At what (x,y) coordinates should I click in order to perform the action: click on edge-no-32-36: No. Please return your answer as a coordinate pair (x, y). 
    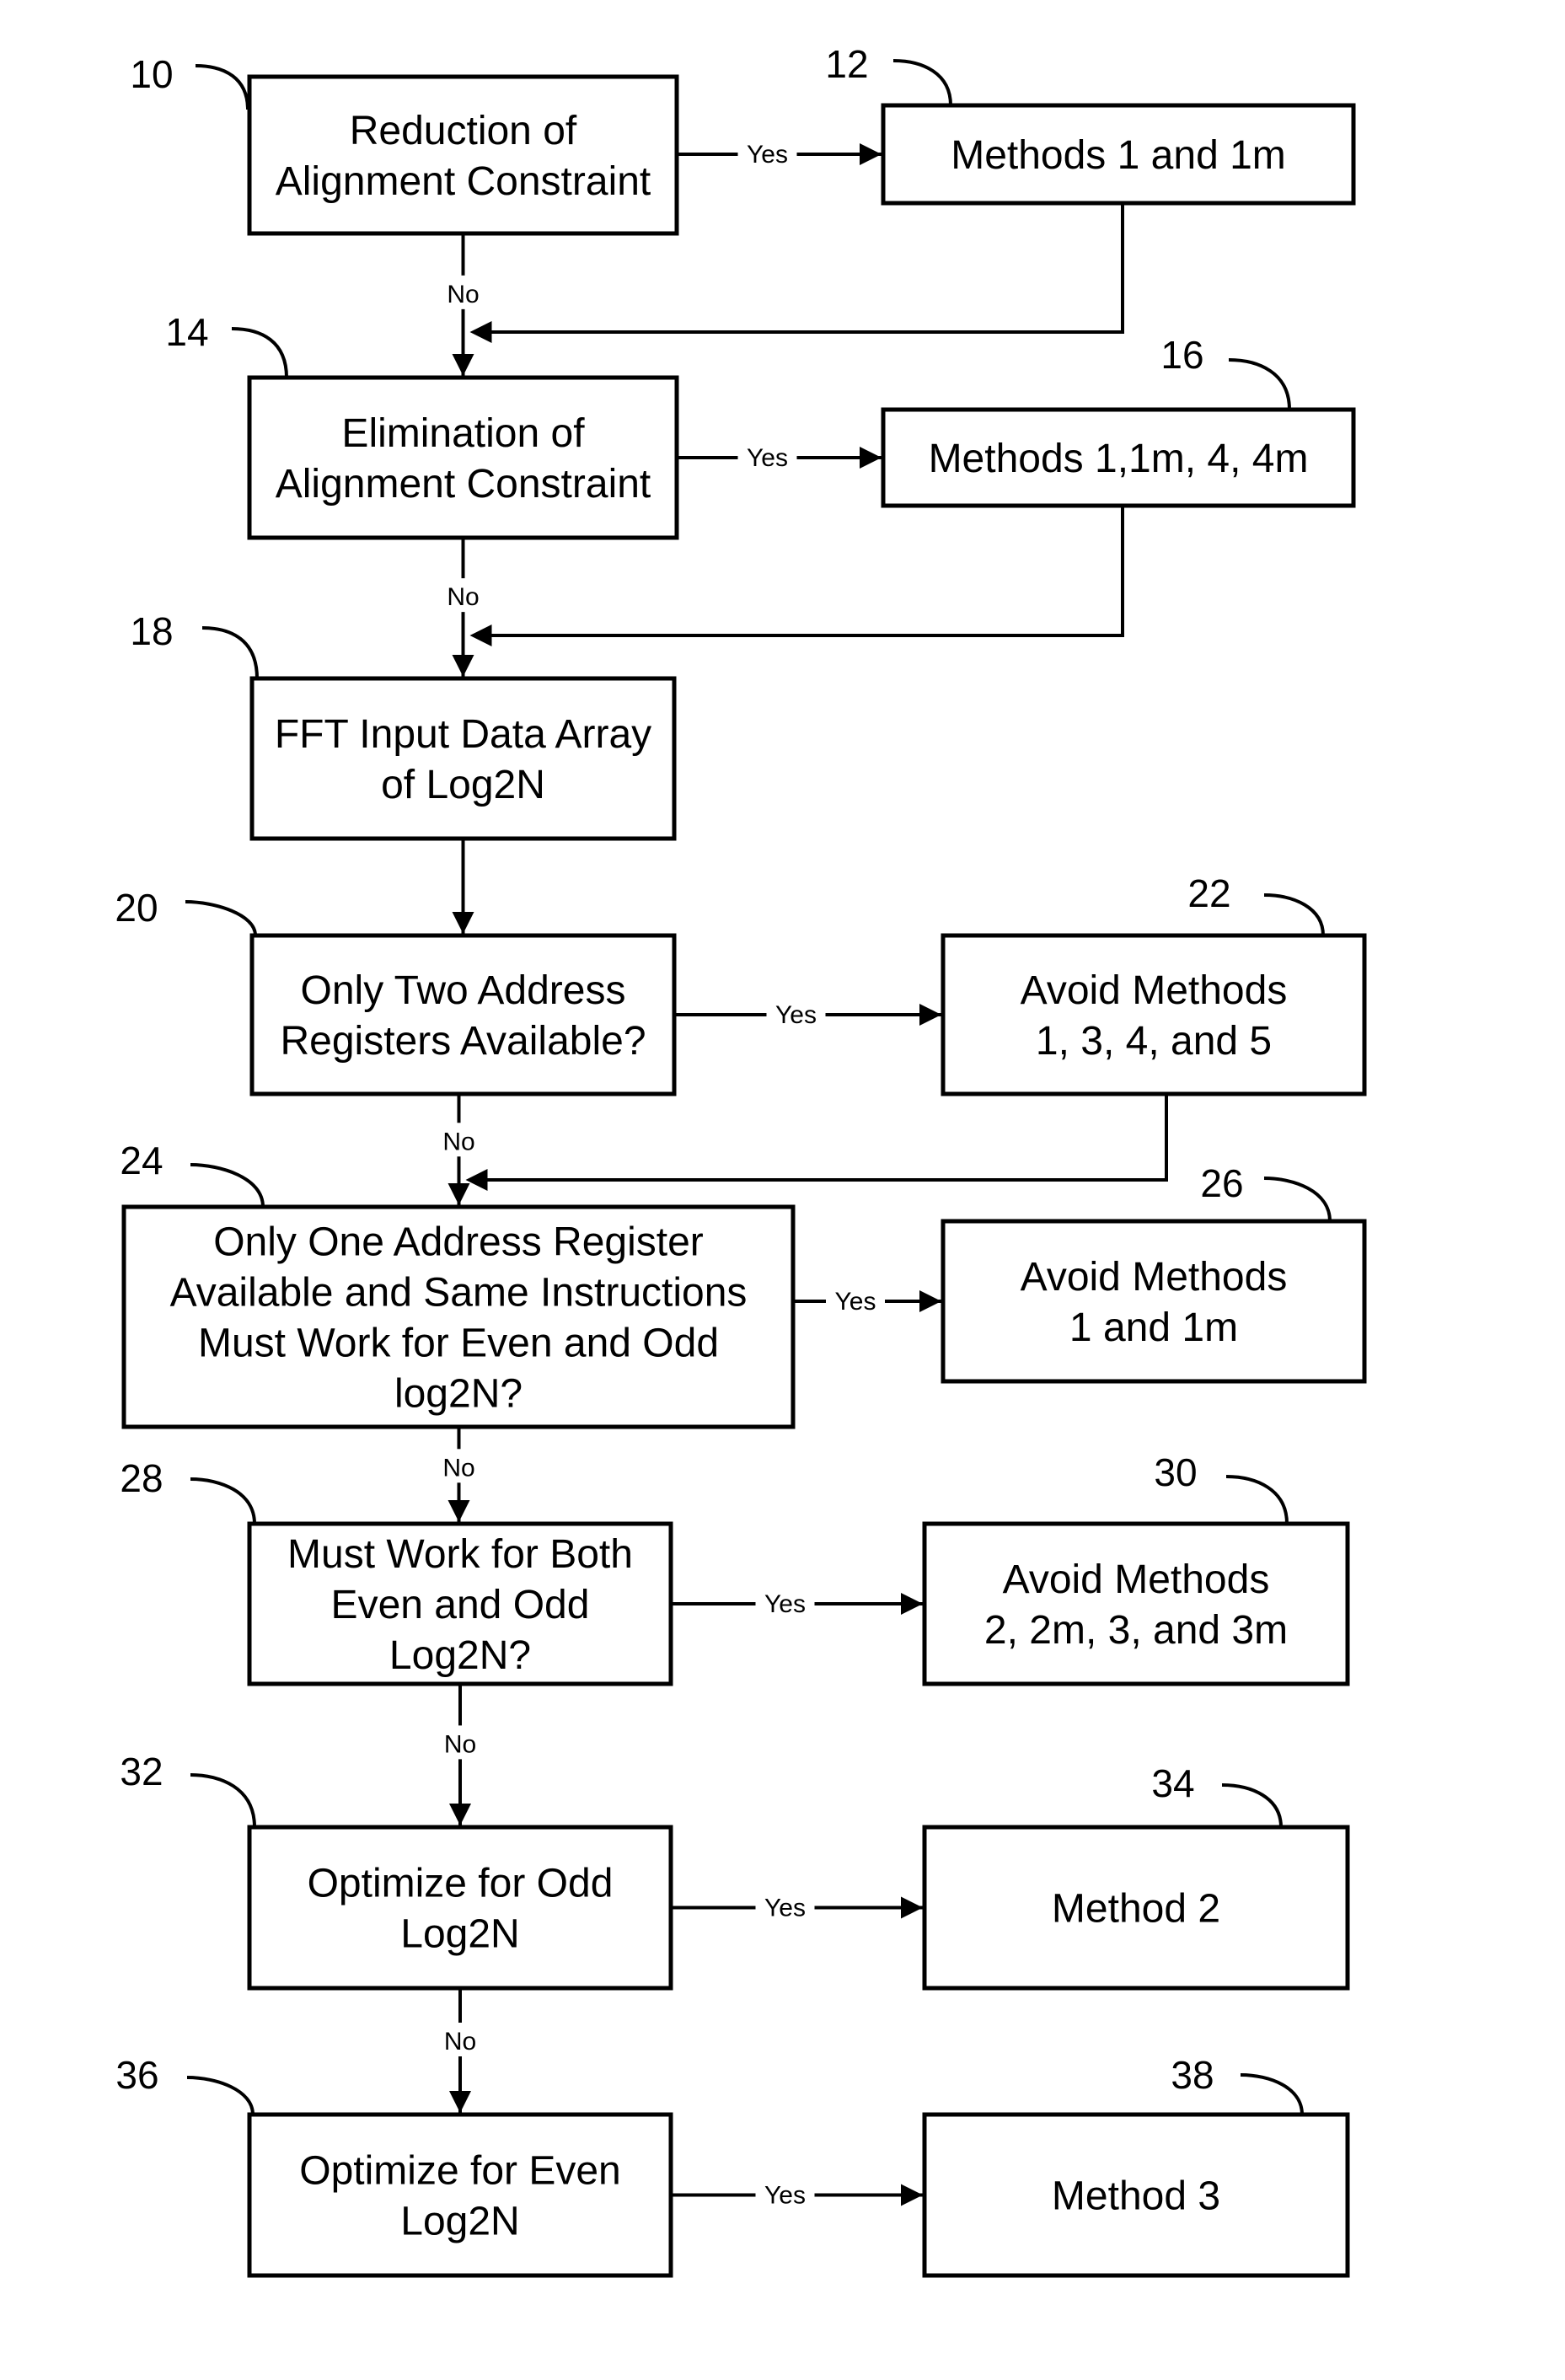
    Looking at the image, I should click on (460, 2050).